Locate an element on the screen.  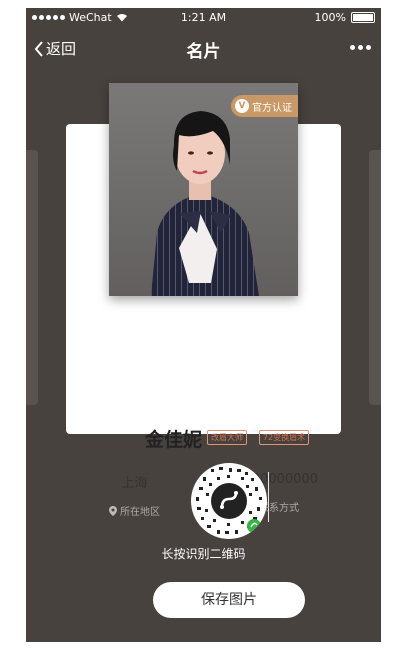
status-bar: WeChat 1:21 AM 100% is located at coordinates (203, 18).